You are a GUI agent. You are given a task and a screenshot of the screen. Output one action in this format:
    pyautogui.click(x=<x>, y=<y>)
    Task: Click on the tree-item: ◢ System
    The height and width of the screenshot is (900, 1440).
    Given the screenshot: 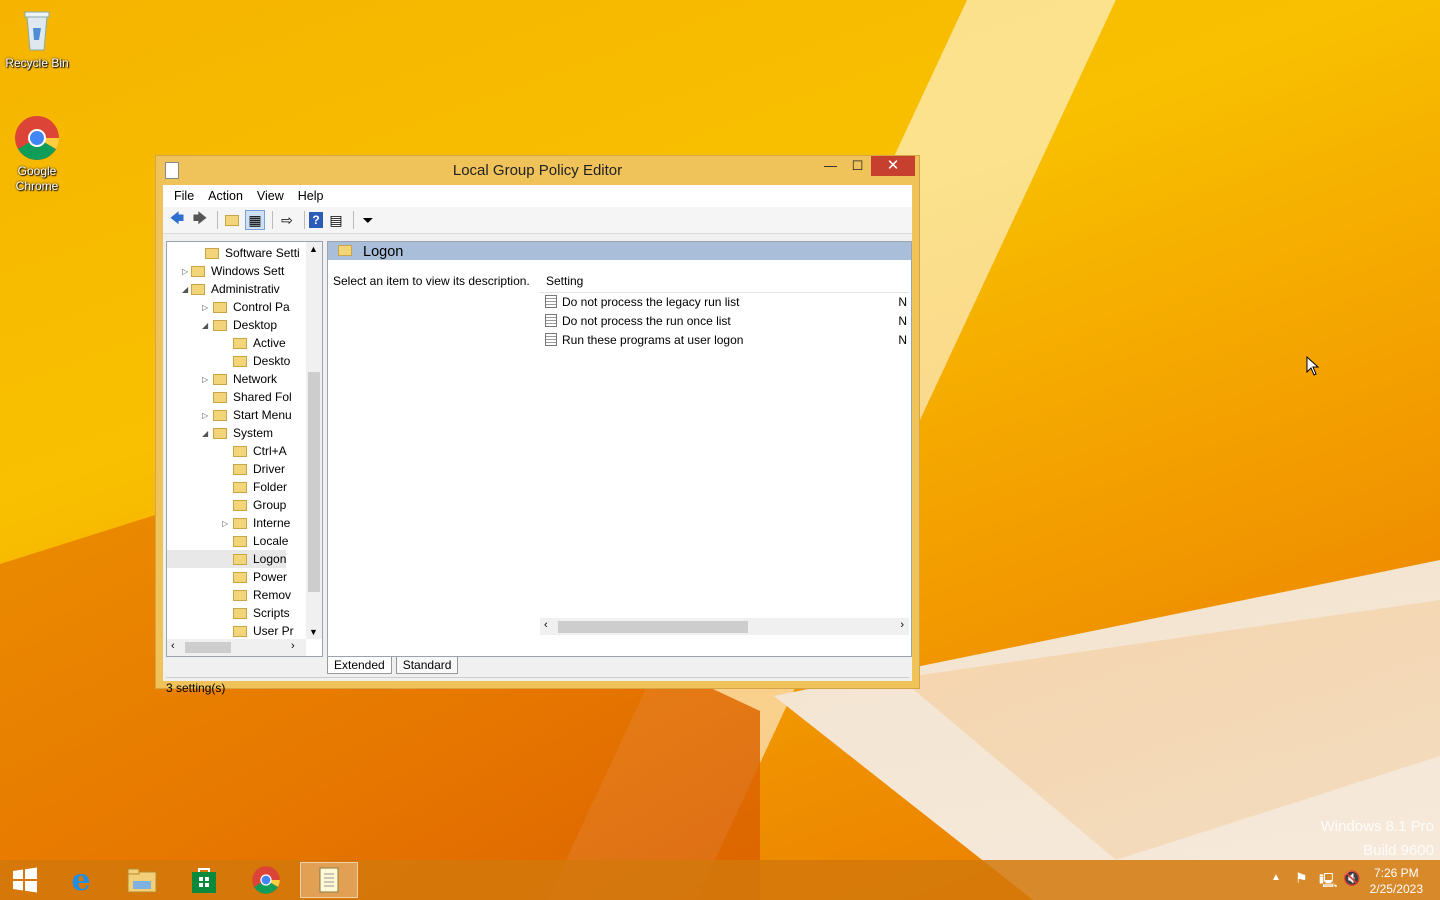 What is the action you would take?
    pyautogui.click(x=220, y=433)
    